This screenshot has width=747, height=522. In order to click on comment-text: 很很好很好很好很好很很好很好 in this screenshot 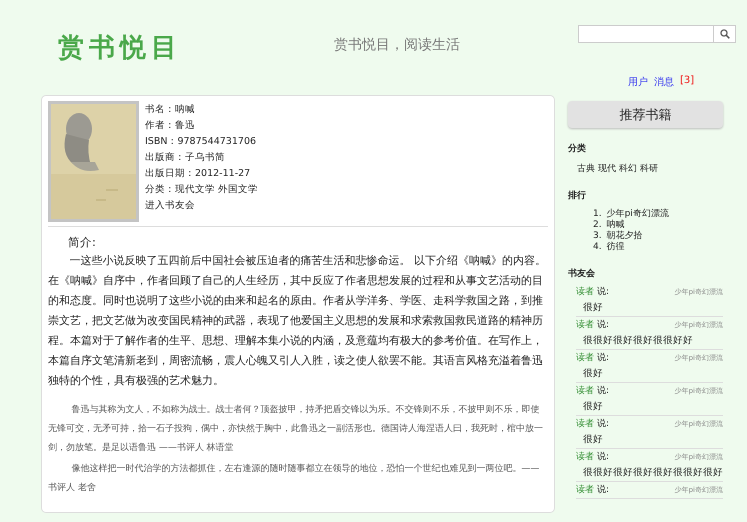, I will do `click(653, 473)`.